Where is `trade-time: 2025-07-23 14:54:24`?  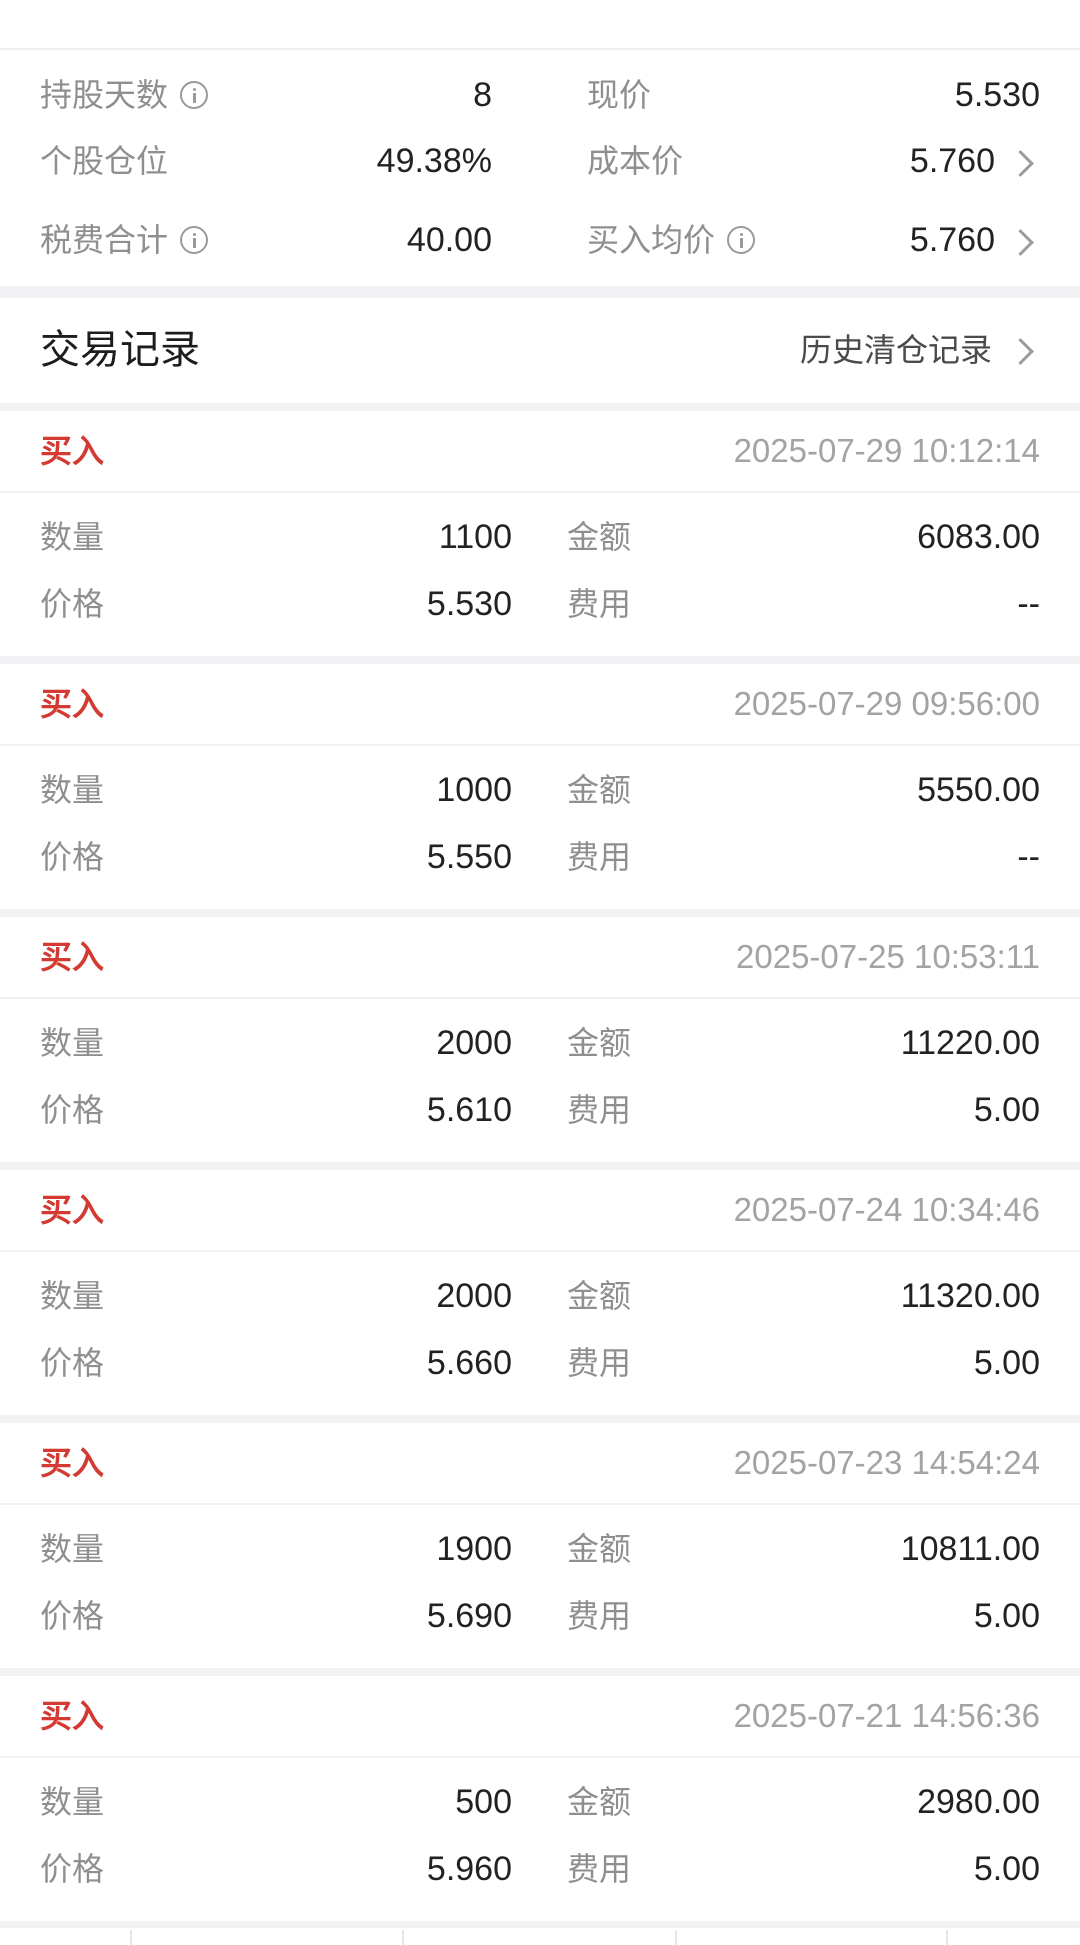 trade-time: 2025-07-23 14:54:24 is located at coordinates (886, 1462).